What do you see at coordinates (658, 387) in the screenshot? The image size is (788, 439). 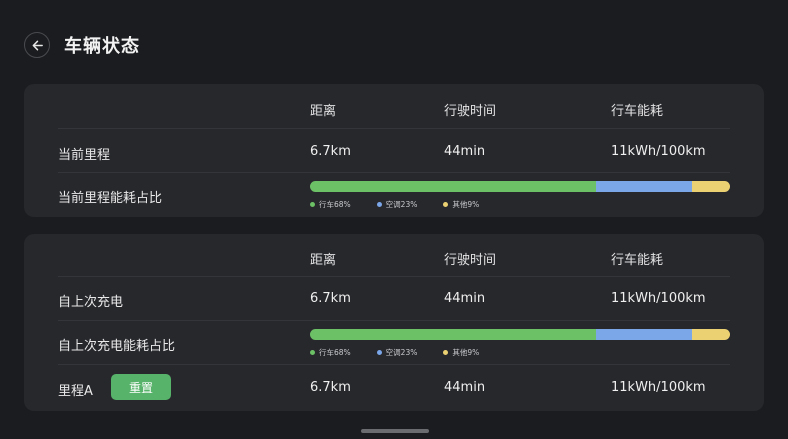 I see `trip-a-consumption: 11kWh/100km` at bounding box center [658, 387].